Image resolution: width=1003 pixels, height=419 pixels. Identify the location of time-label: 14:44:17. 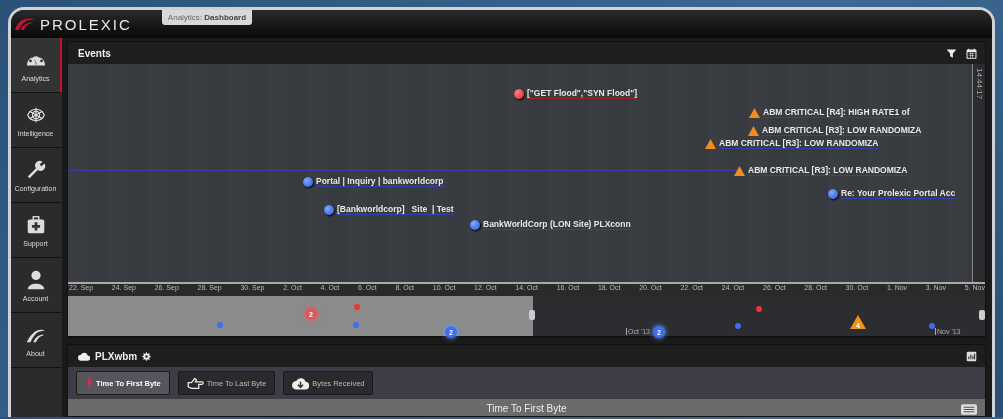
(979, 84).